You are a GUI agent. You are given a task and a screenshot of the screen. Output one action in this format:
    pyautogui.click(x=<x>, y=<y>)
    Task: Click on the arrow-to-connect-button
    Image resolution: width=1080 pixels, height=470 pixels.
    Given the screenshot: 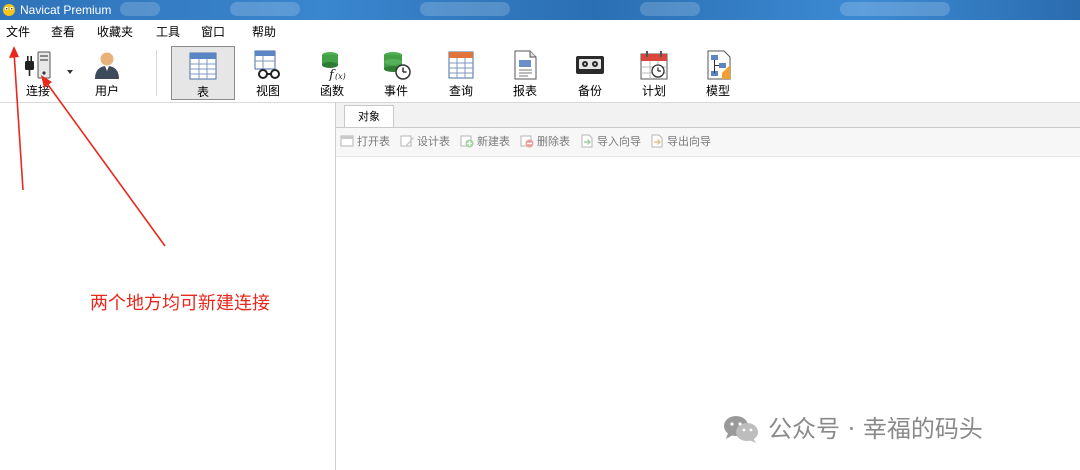 What is the action you would take?
    pyautogui.click(x=103, y=161)
    